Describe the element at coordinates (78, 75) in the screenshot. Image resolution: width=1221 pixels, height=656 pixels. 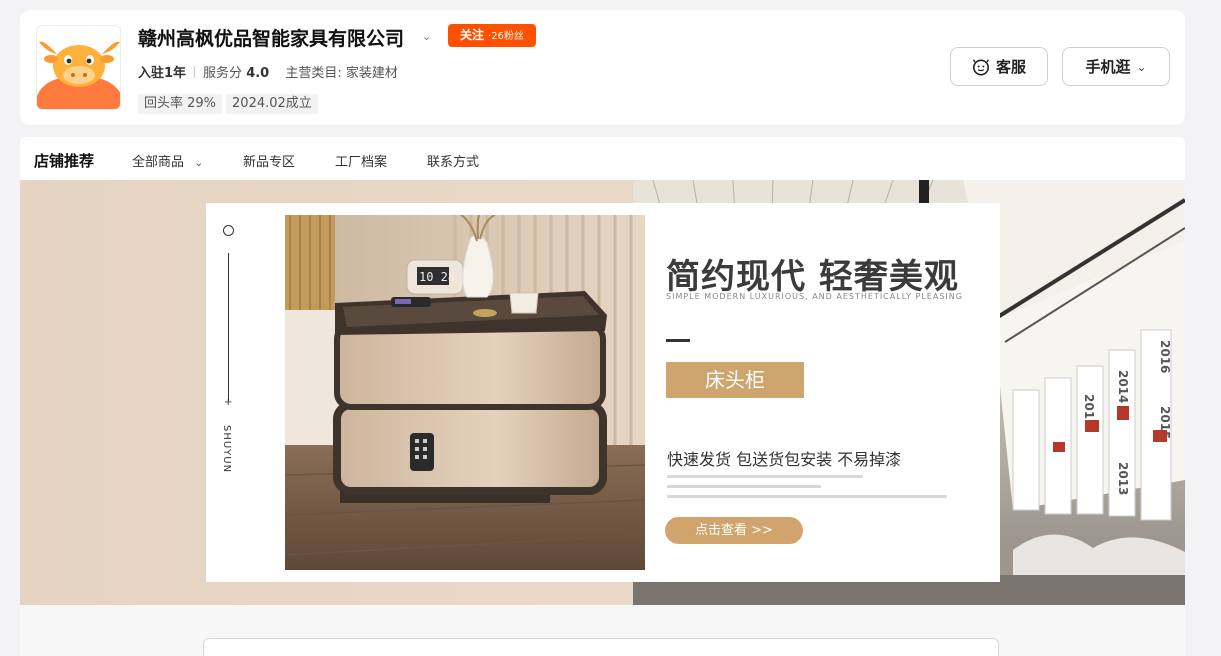
I see `ox-mascot-icon` at that location.